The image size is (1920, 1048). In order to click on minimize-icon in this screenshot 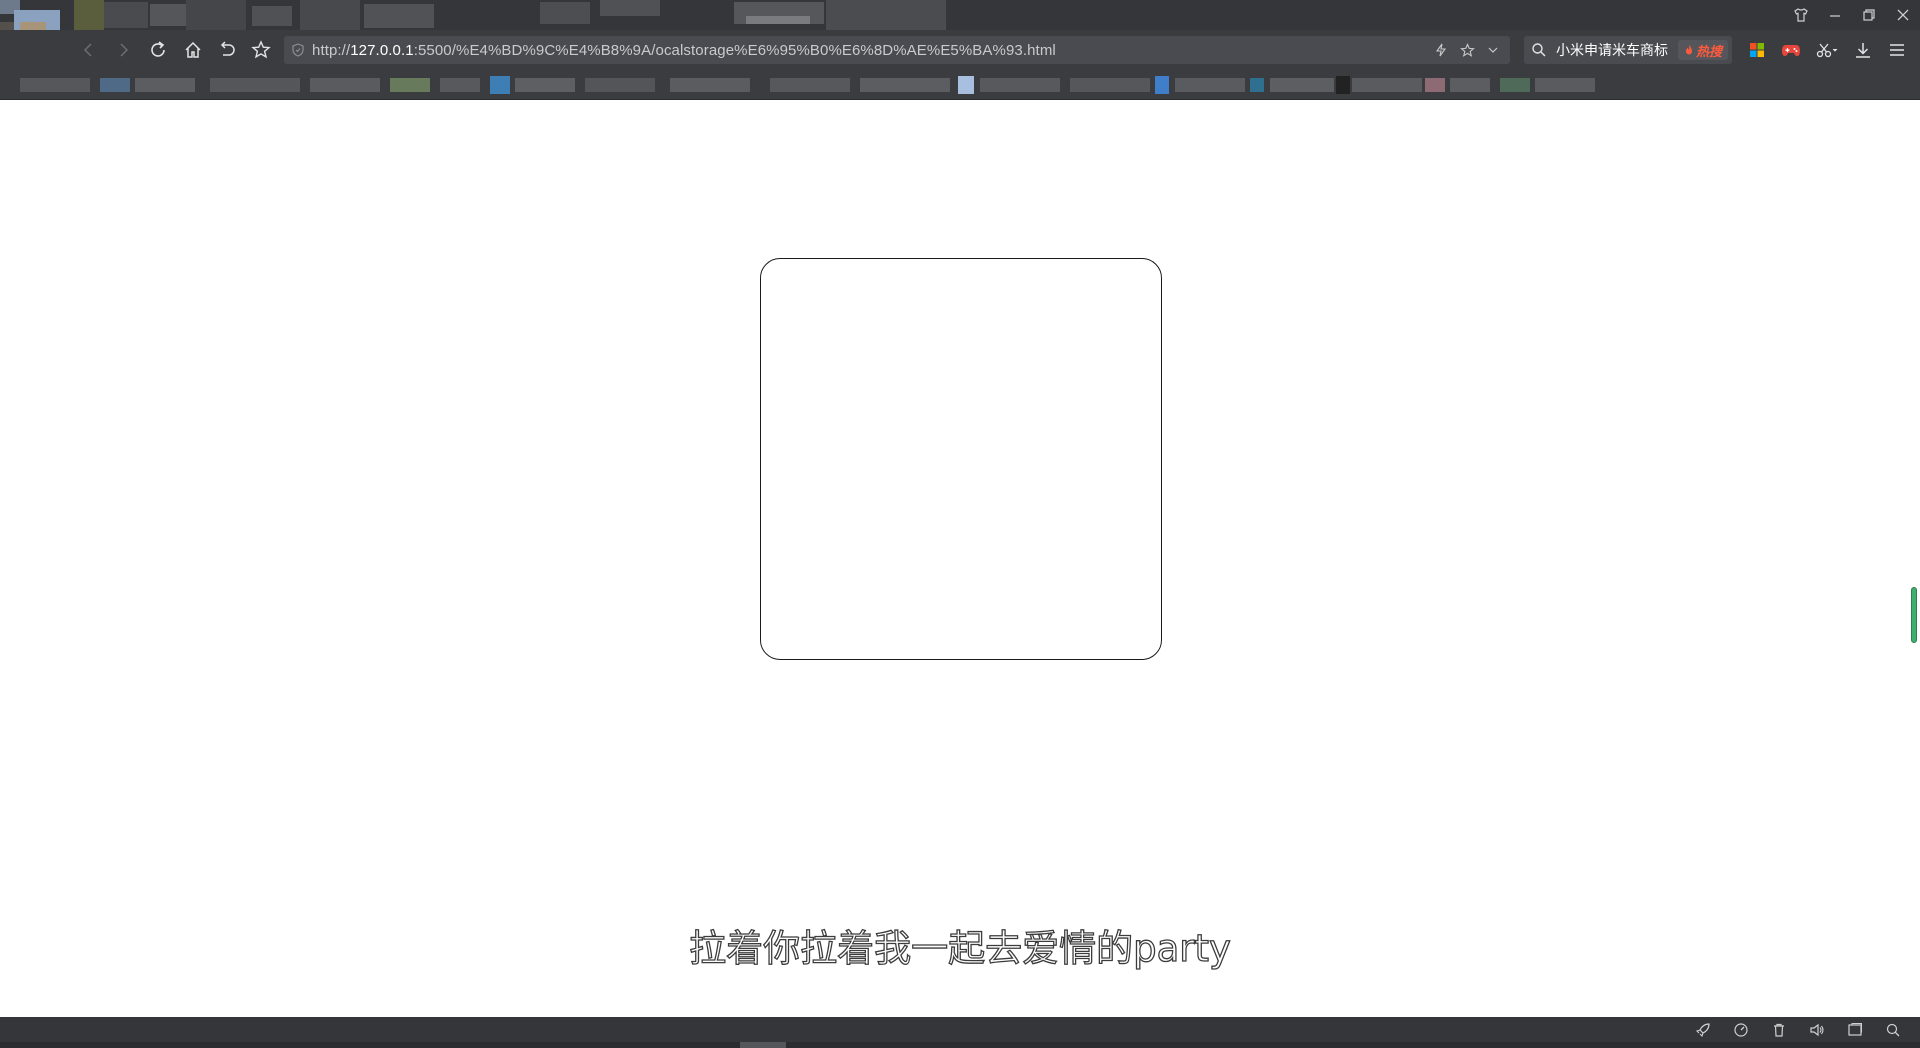, I will do `click(1835, 16)`.